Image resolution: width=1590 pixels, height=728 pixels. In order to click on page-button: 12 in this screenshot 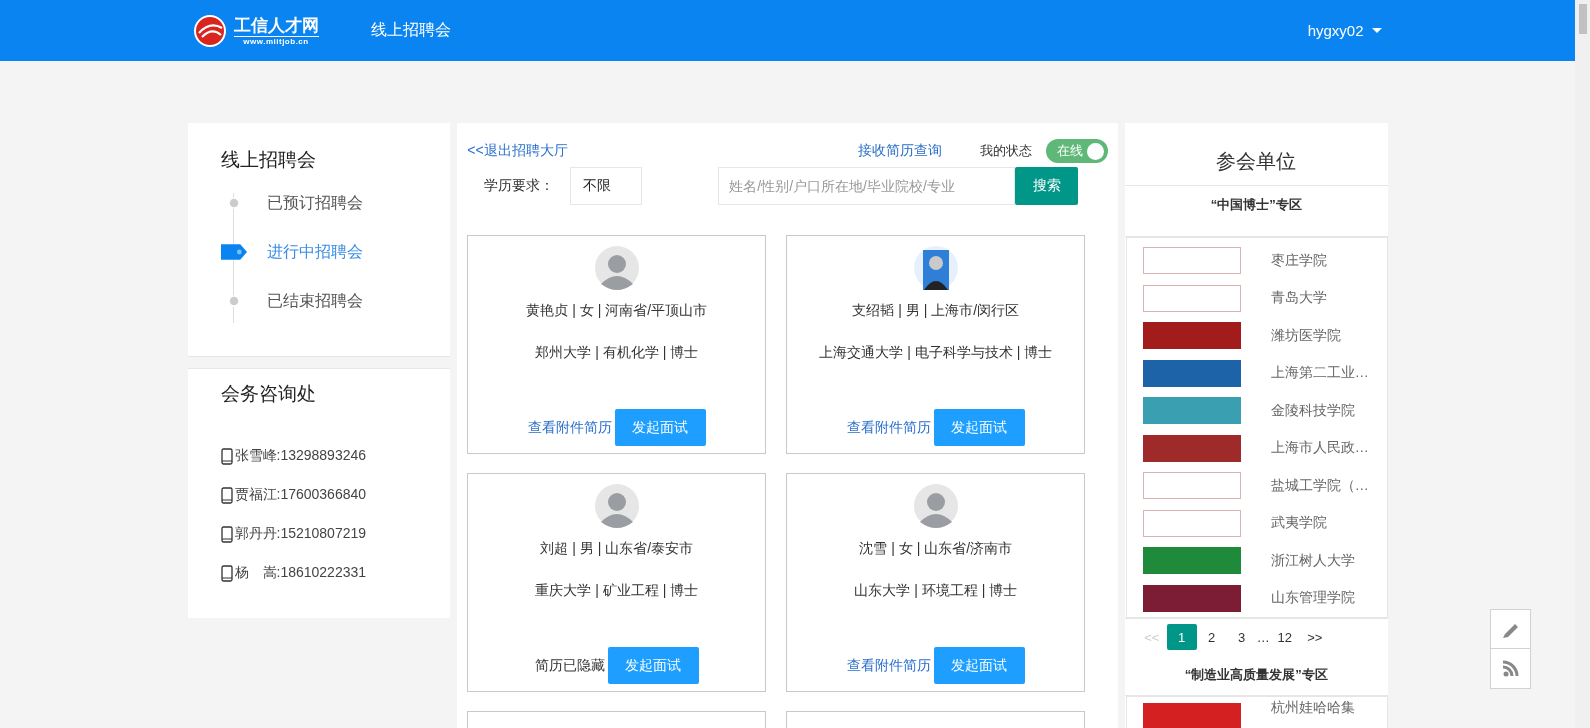, I will do `click(1284, 637)`.